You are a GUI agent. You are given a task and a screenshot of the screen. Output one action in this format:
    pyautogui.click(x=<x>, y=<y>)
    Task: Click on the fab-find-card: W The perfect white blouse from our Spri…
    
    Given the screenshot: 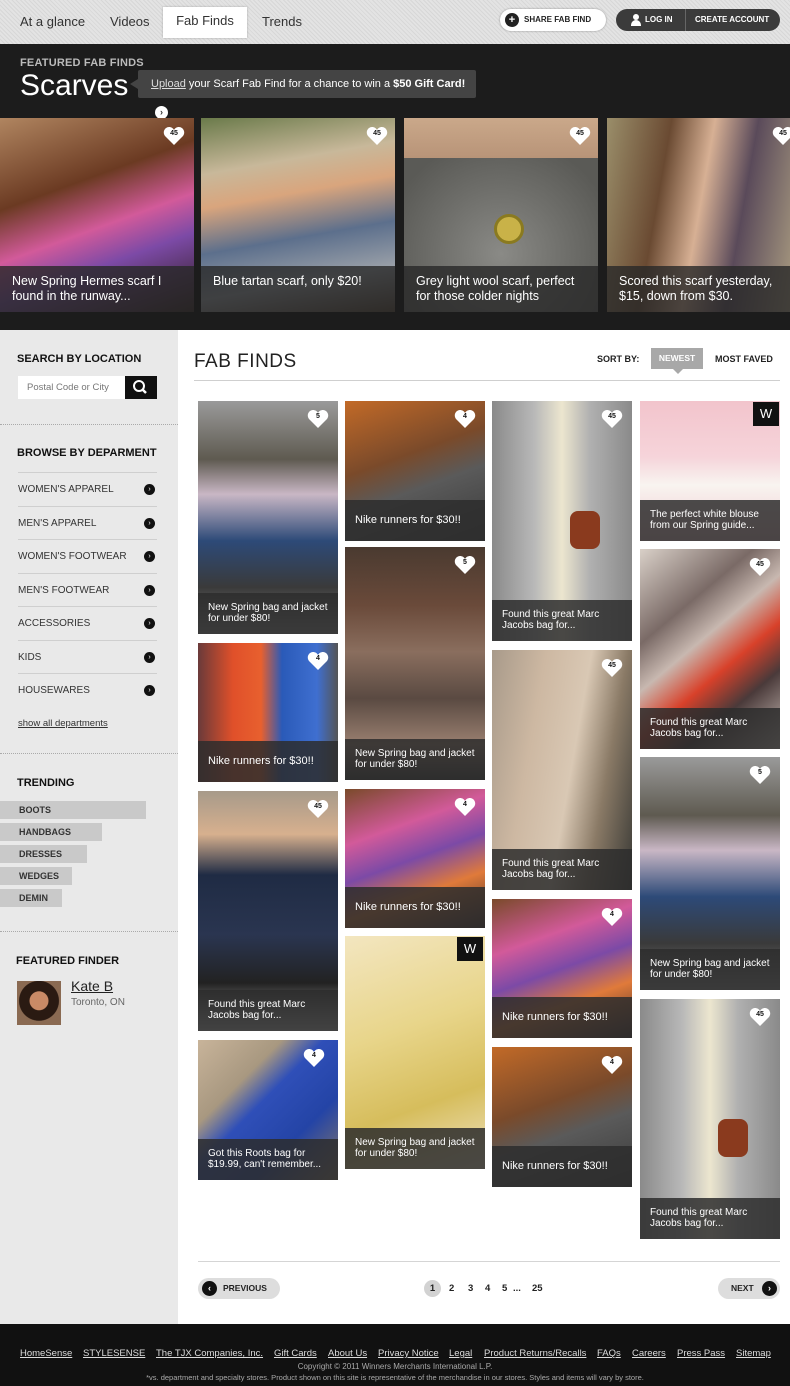 What is the action you would take?
    pyautogui.click(x=710, y=471)
    